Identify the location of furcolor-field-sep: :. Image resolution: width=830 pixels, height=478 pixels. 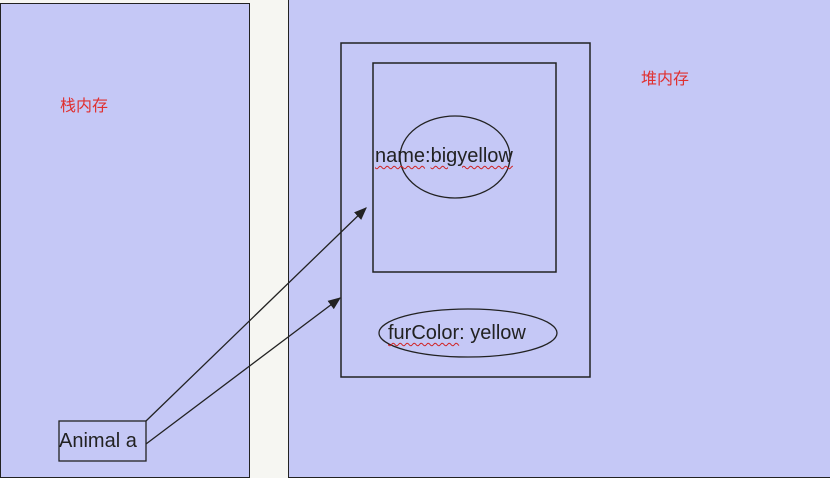
(465, 333).